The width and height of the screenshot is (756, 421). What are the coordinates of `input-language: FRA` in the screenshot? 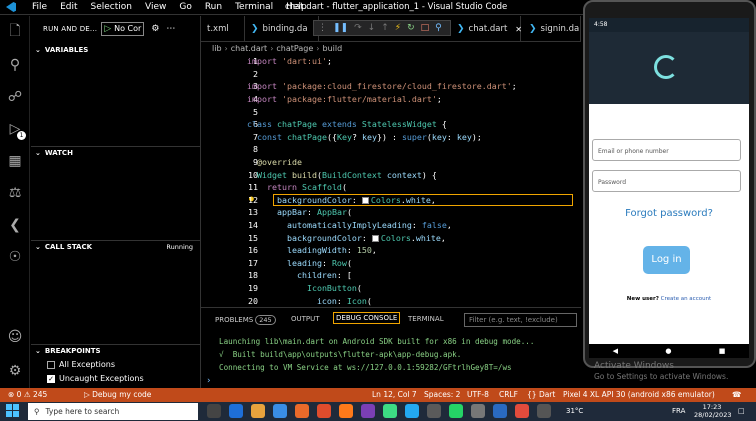 It's located at (678, 411).